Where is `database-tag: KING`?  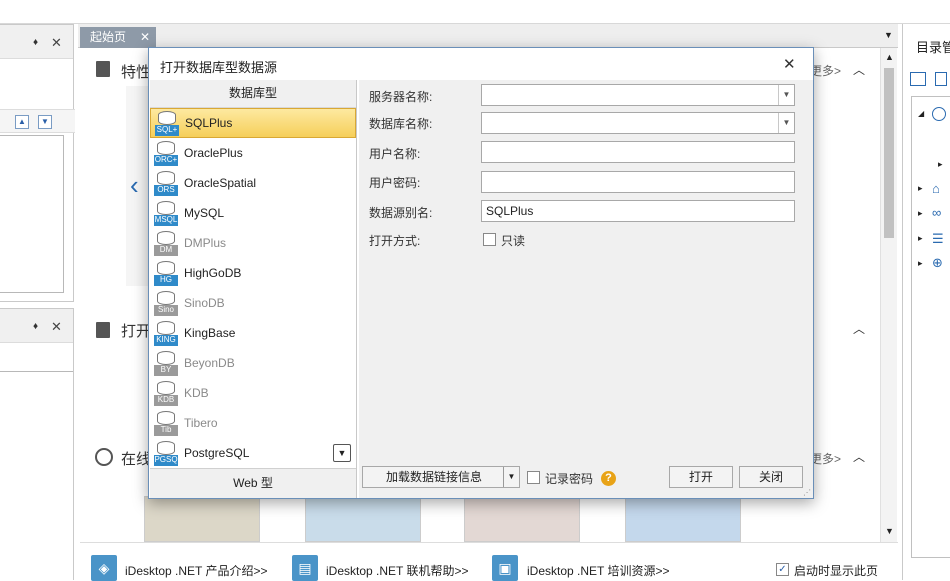
database-tag: KING is located at coordinates (166, 340).